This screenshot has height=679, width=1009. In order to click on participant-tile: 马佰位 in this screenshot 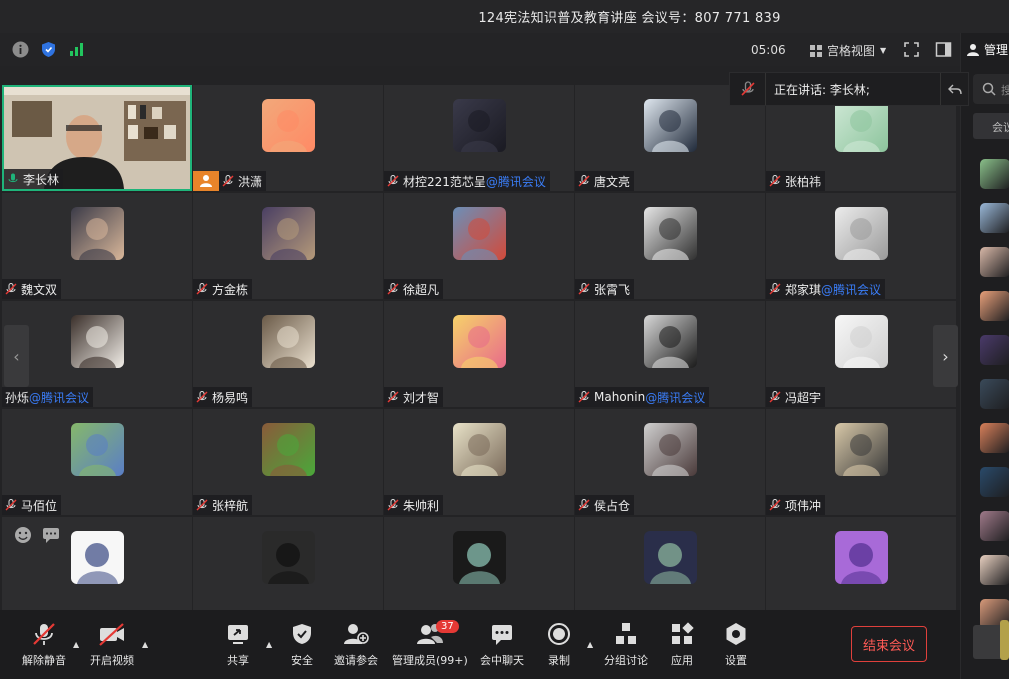, I will do `click(97, 462)`.